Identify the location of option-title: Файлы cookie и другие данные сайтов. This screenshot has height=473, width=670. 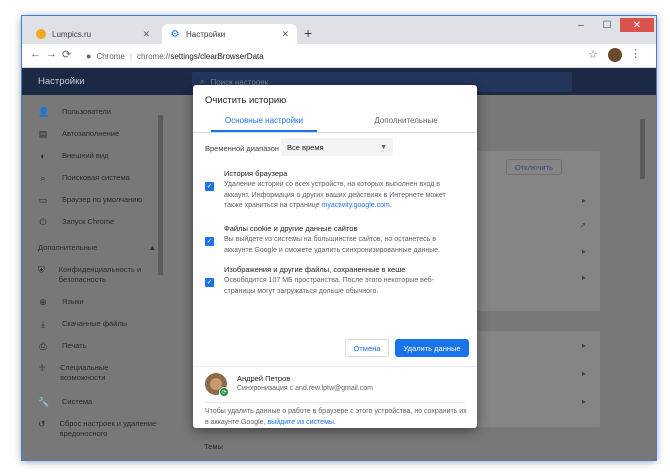
(291, 228).